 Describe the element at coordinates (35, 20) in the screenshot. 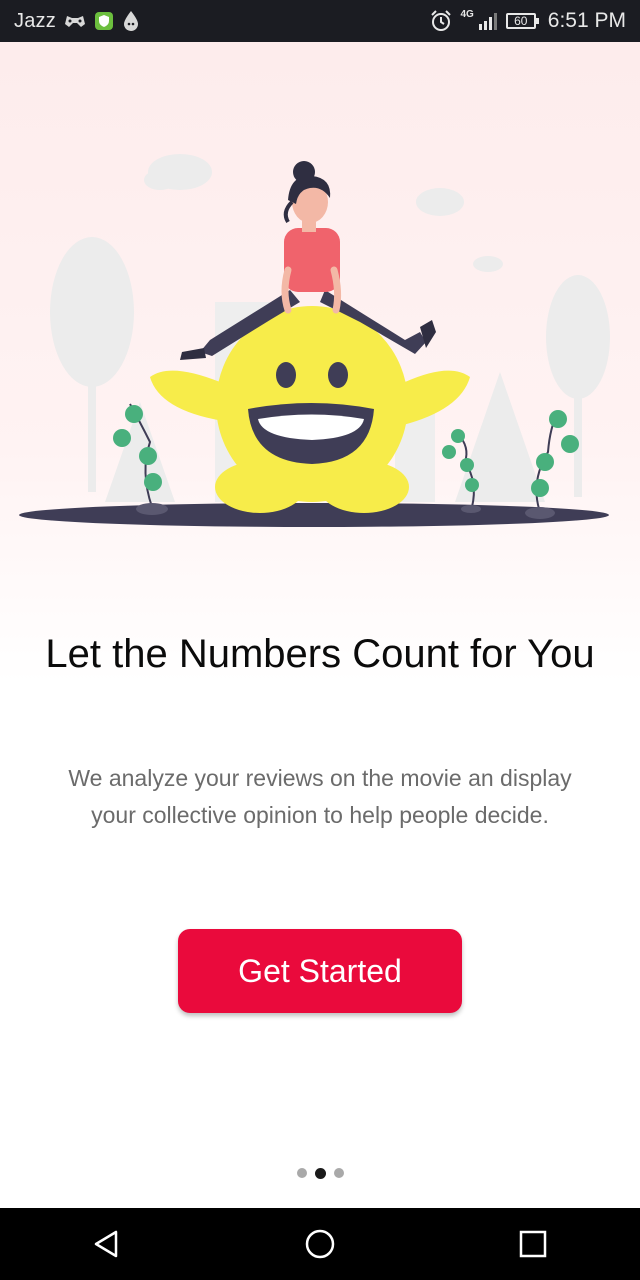

I see `carrier-name: Jazz` at that location.